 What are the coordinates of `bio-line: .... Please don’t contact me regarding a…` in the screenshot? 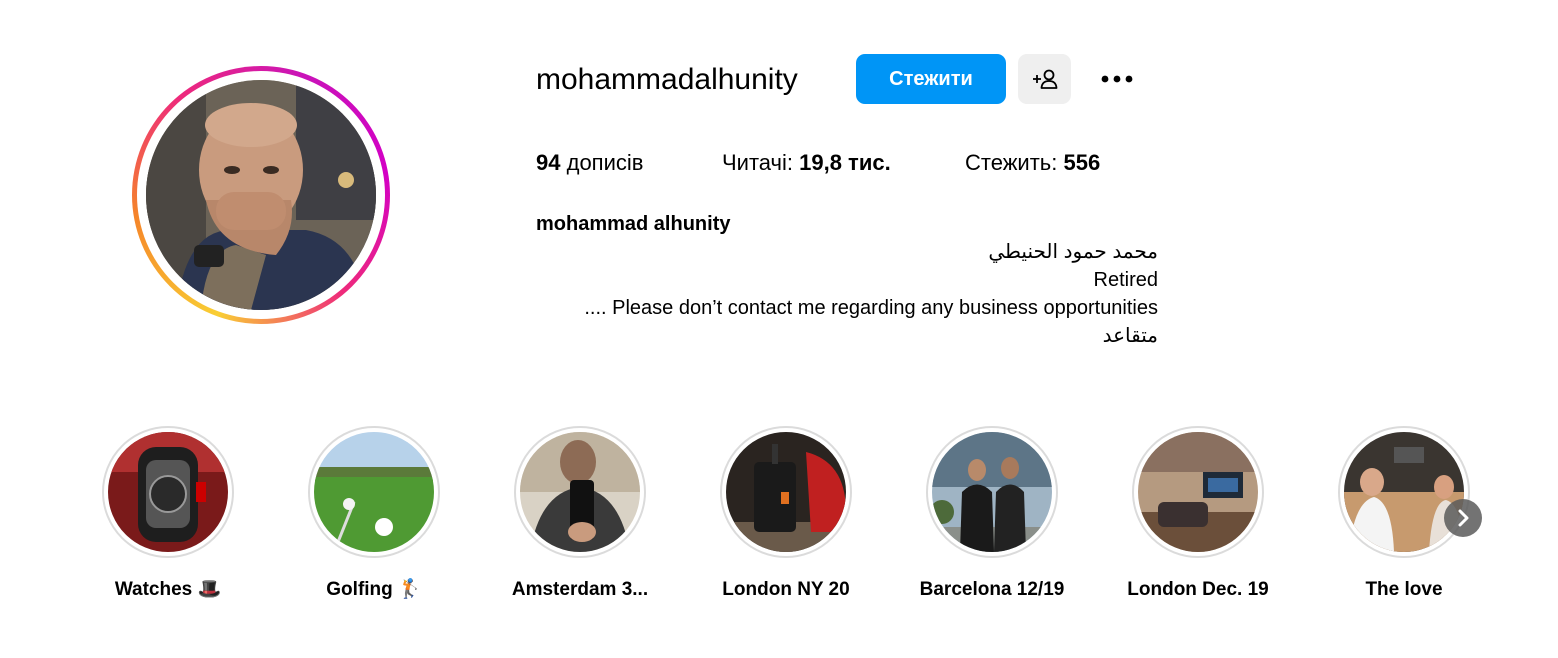 It's located at (871, 308).